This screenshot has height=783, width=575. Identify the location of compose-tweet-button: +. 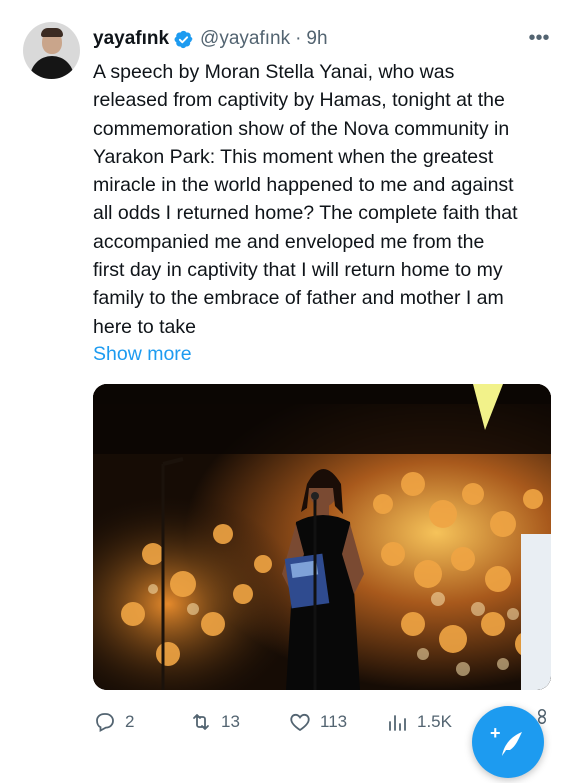
(508, 742).